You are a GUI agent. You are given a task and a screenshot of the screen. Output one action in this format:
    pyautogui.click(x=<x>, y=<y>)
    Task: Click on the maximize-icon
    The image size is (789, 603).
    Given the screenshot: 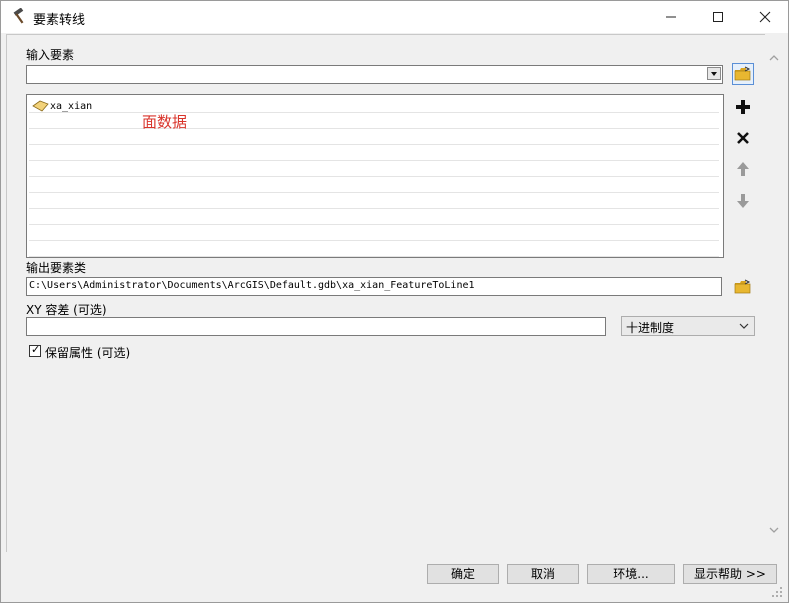 What is the action you would take?
    pyautogui.click(x=718, y=17)
    